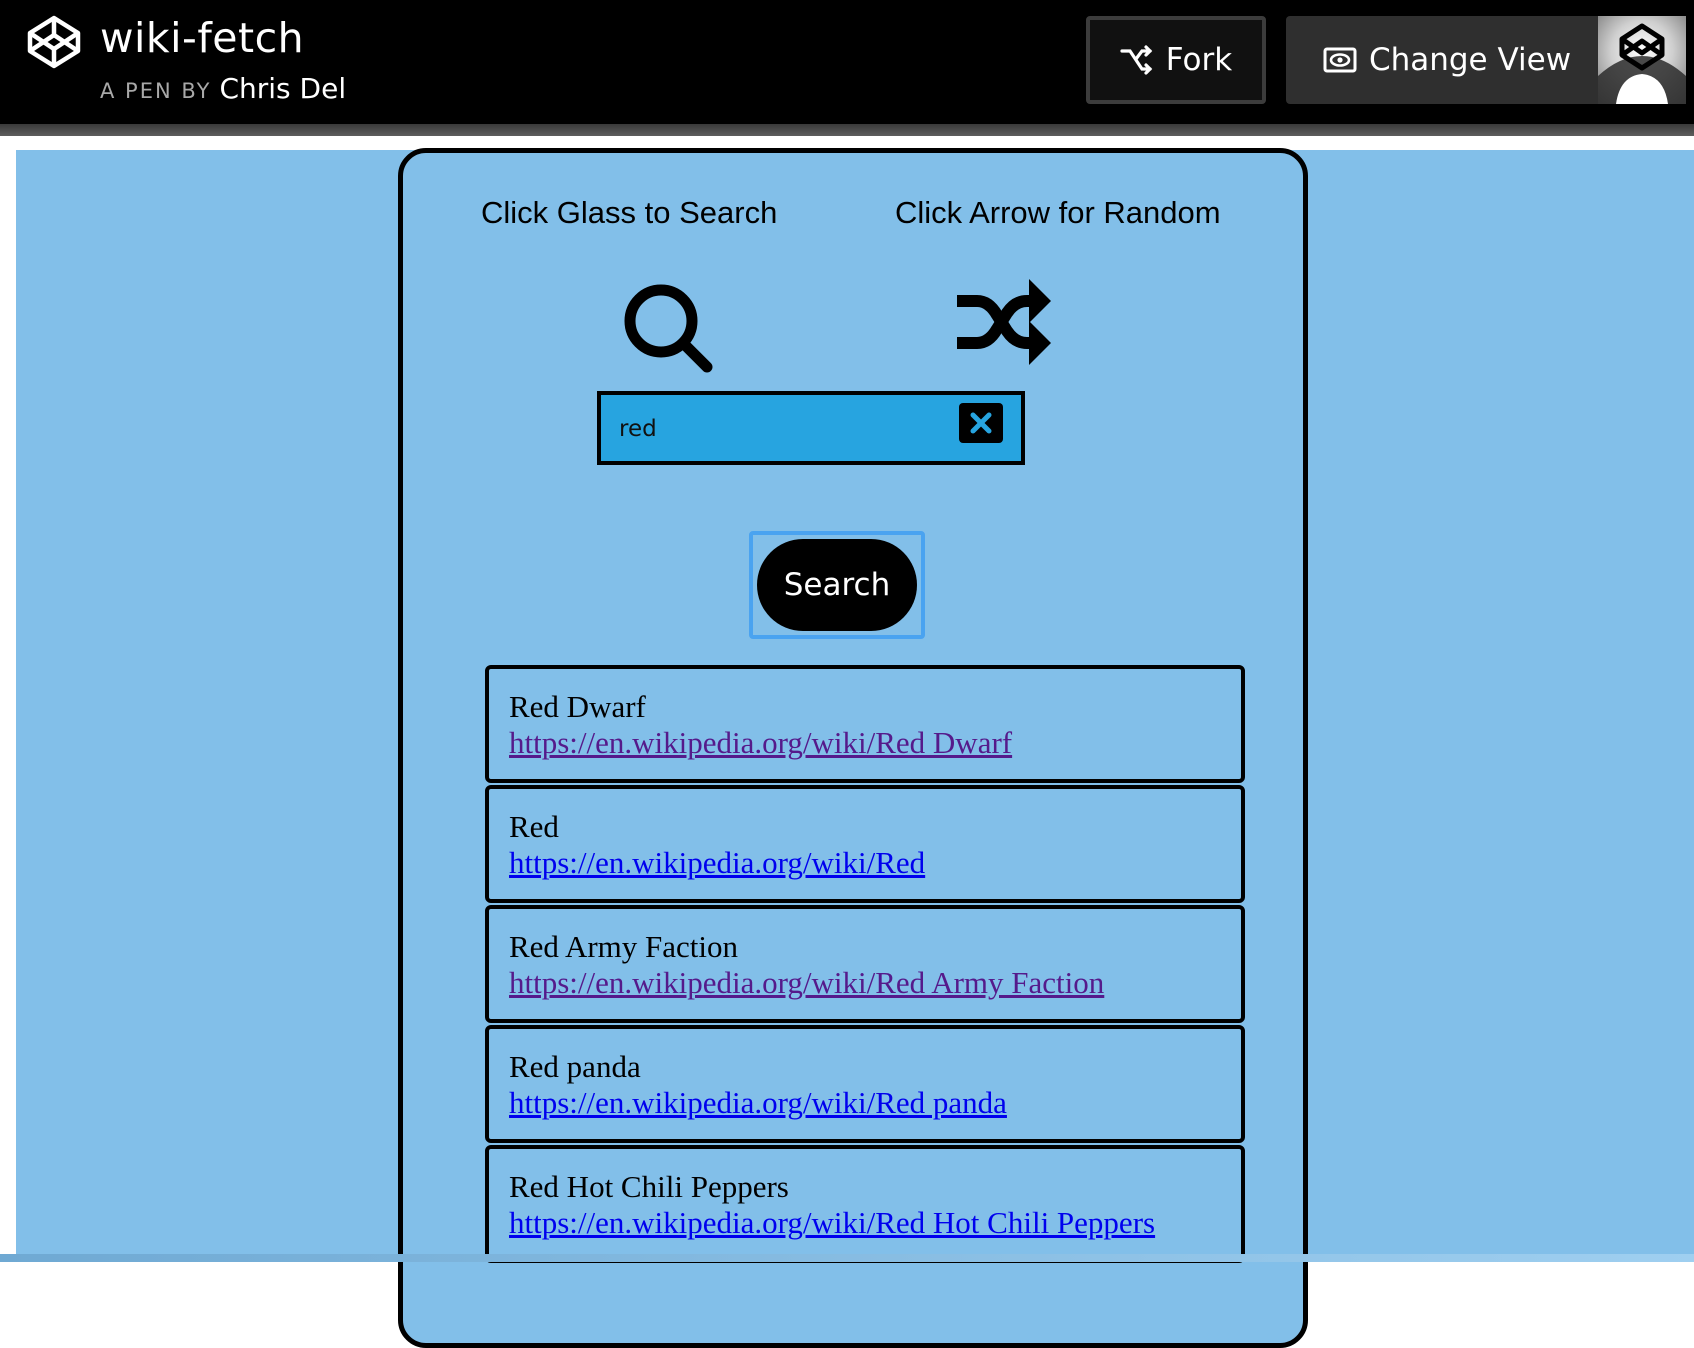 The width and height of the screenshot is (1694, 1348). What do you see at coordinates (575, 1066) in the screenshot?
I see `result-title: Red panda` at bounding box center [575, 1066].